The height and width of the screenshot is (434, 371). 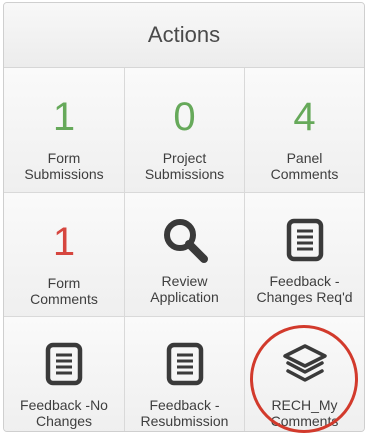 I want to click on tile-rech-my-comments: RECH_My Comments, so click(x=304, y=374).